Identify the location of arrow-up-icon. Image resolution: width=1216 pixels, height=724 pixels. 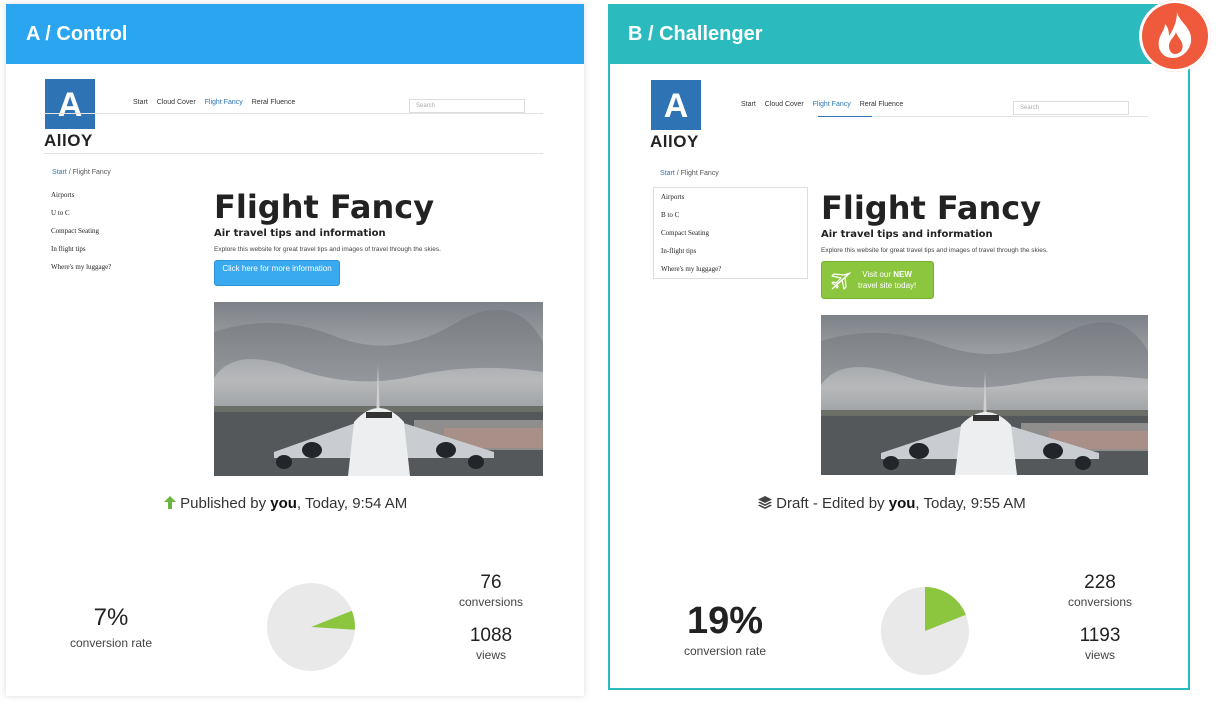
(170, 502).